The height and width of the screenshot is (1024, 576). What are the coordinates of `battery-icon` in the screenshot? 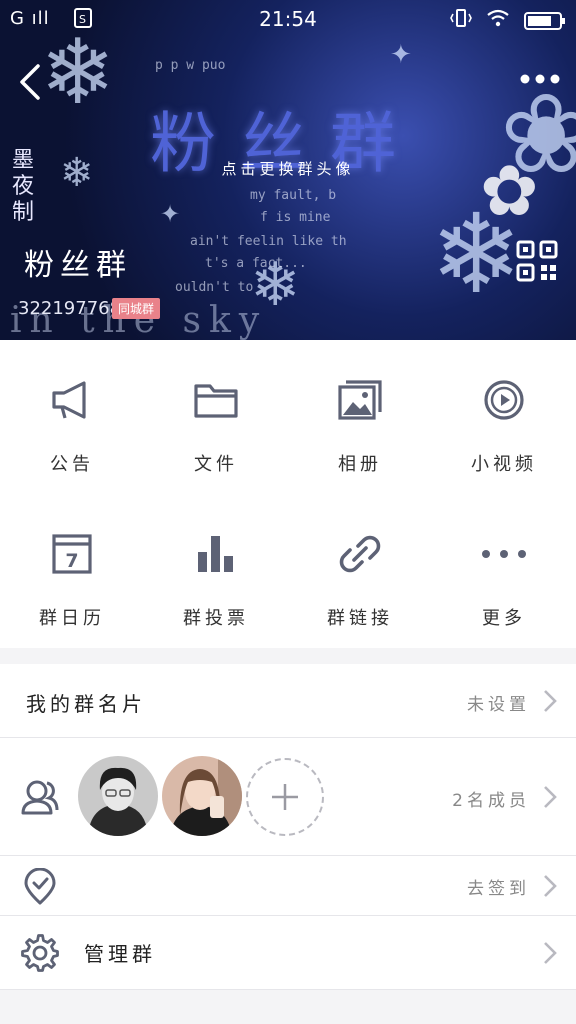 It's located at (544, 20).